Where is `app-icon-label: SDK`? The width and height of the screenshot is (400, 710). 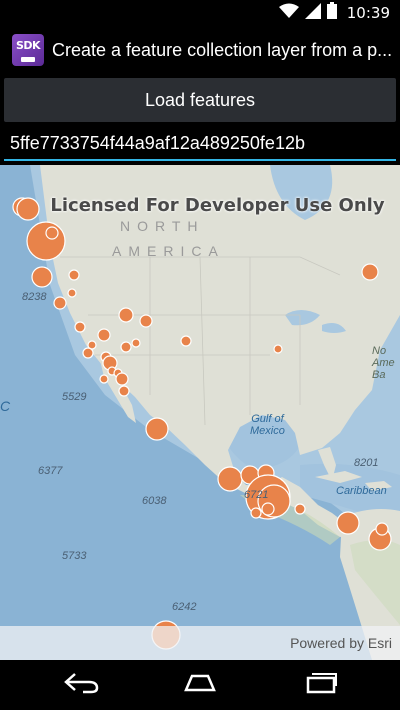
app-icon-label: SDK is located at coordinates (28, 45).